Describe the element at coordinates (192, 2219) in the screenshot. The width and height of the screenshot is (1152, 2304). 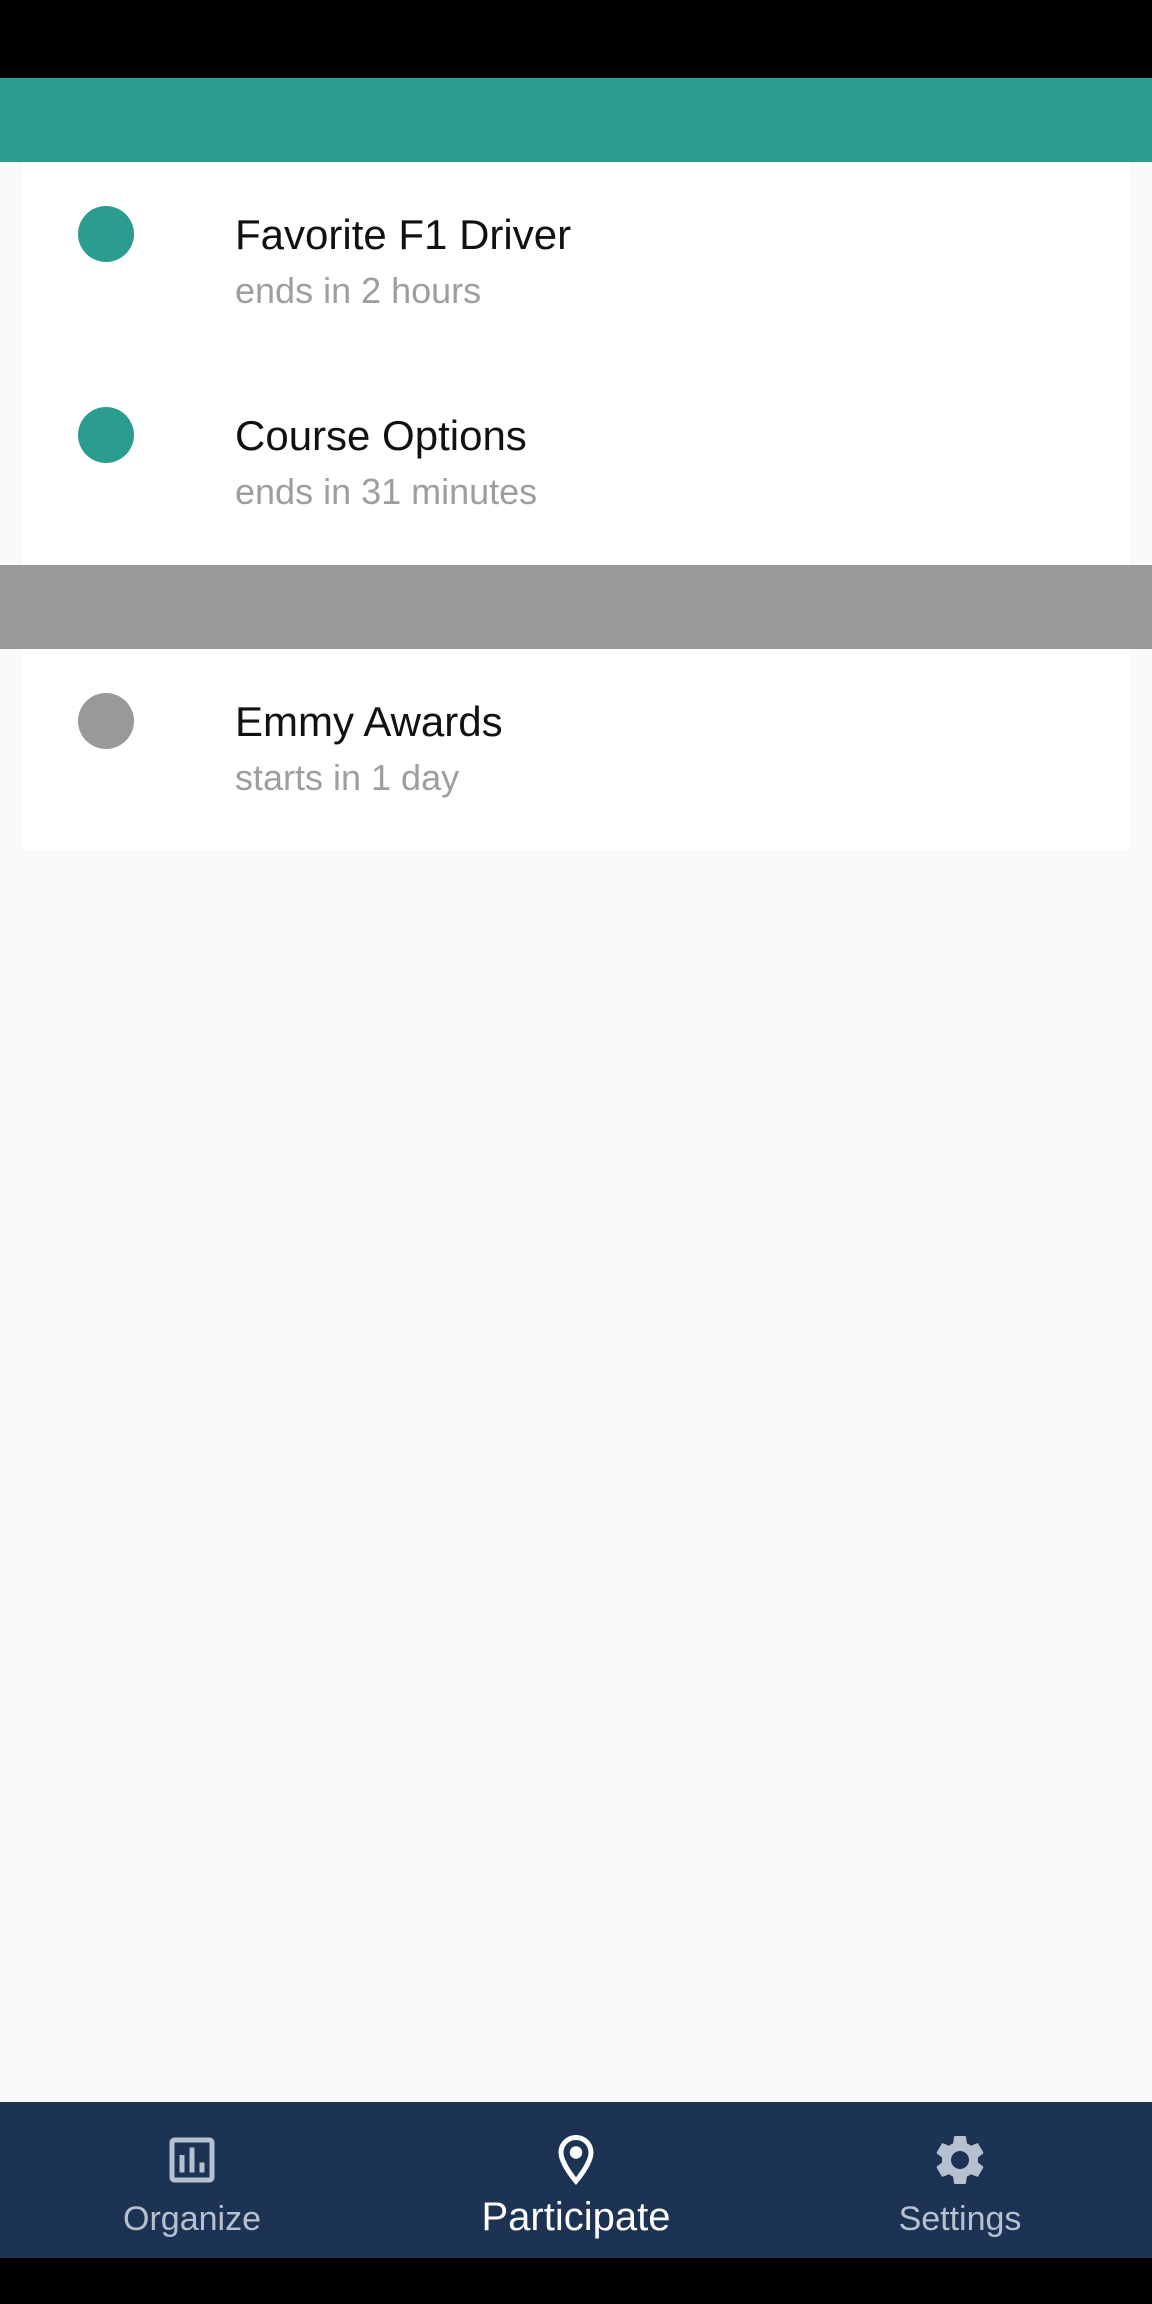
I see `nav-label-organize: Organize` at that location.